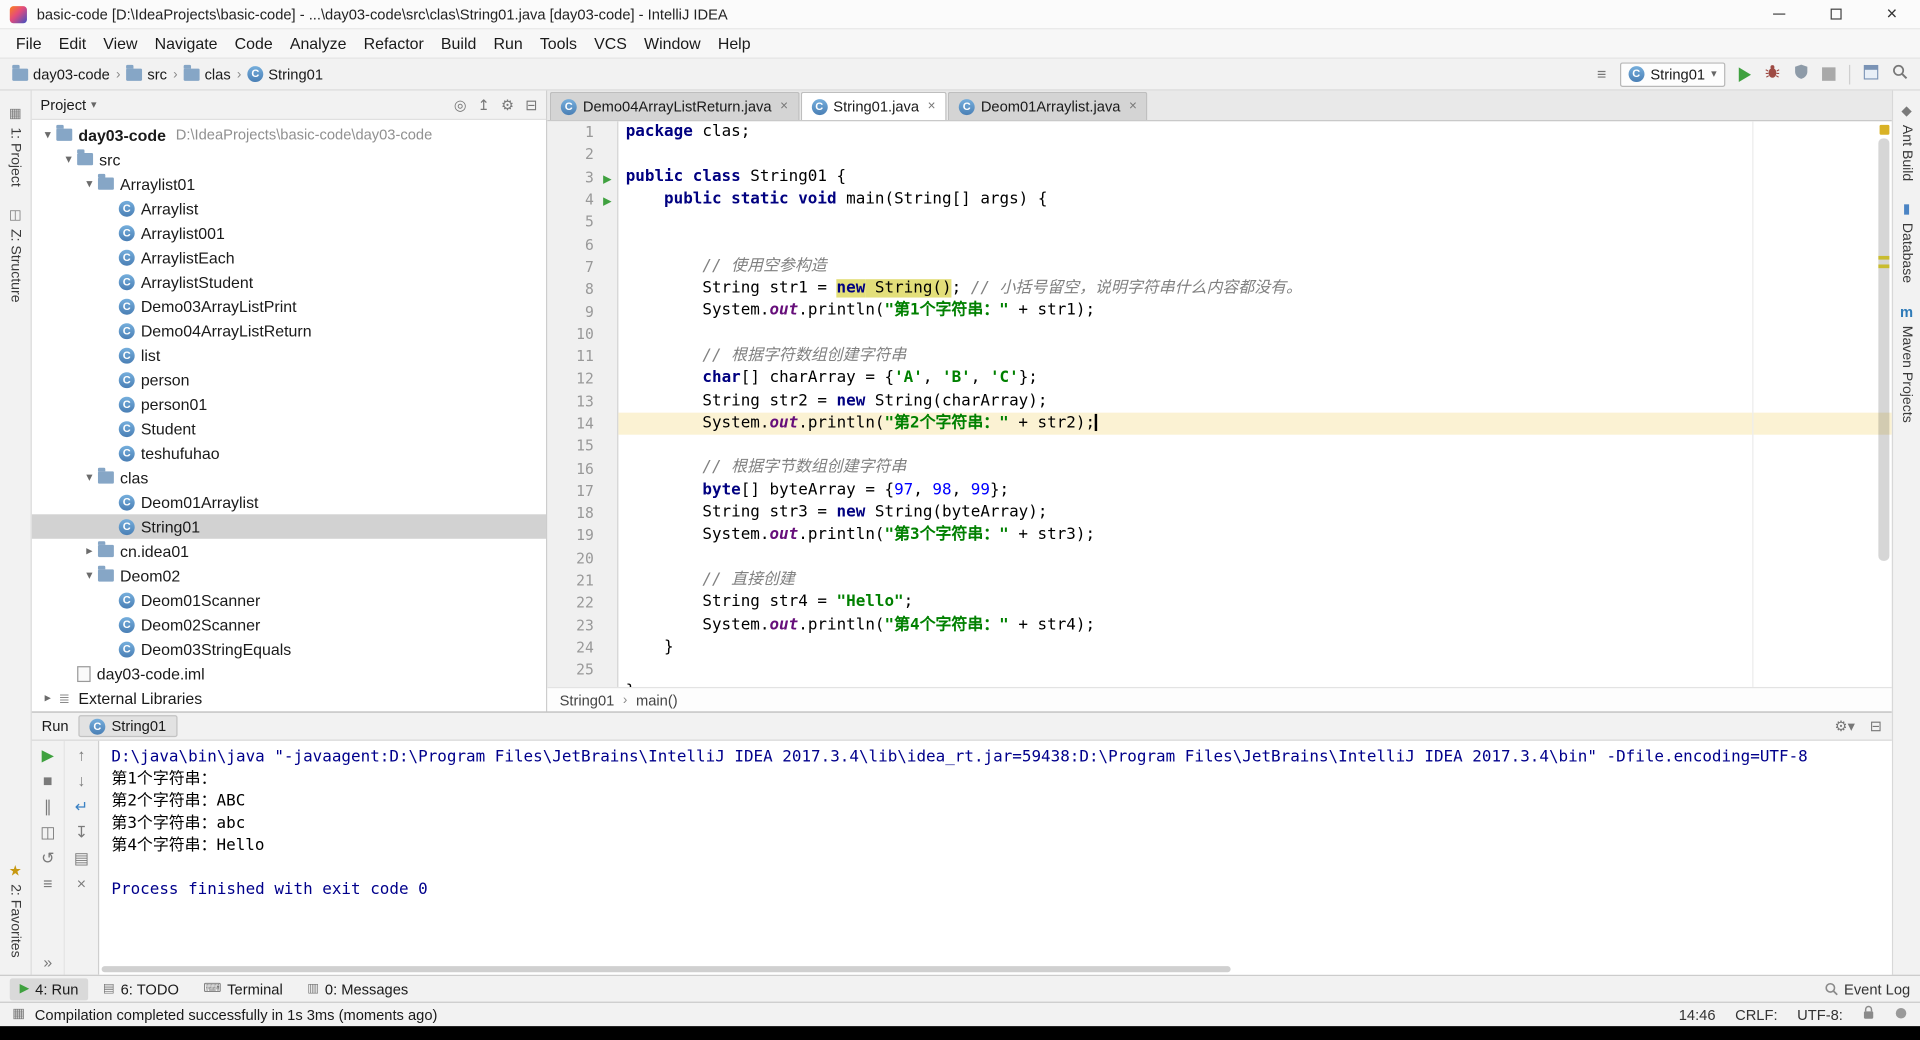  What do you see at coordinates (1254, 267) in the screenshot?
I see `code-line-7: // 使用空参构造` at bounding box center [1254, 267].